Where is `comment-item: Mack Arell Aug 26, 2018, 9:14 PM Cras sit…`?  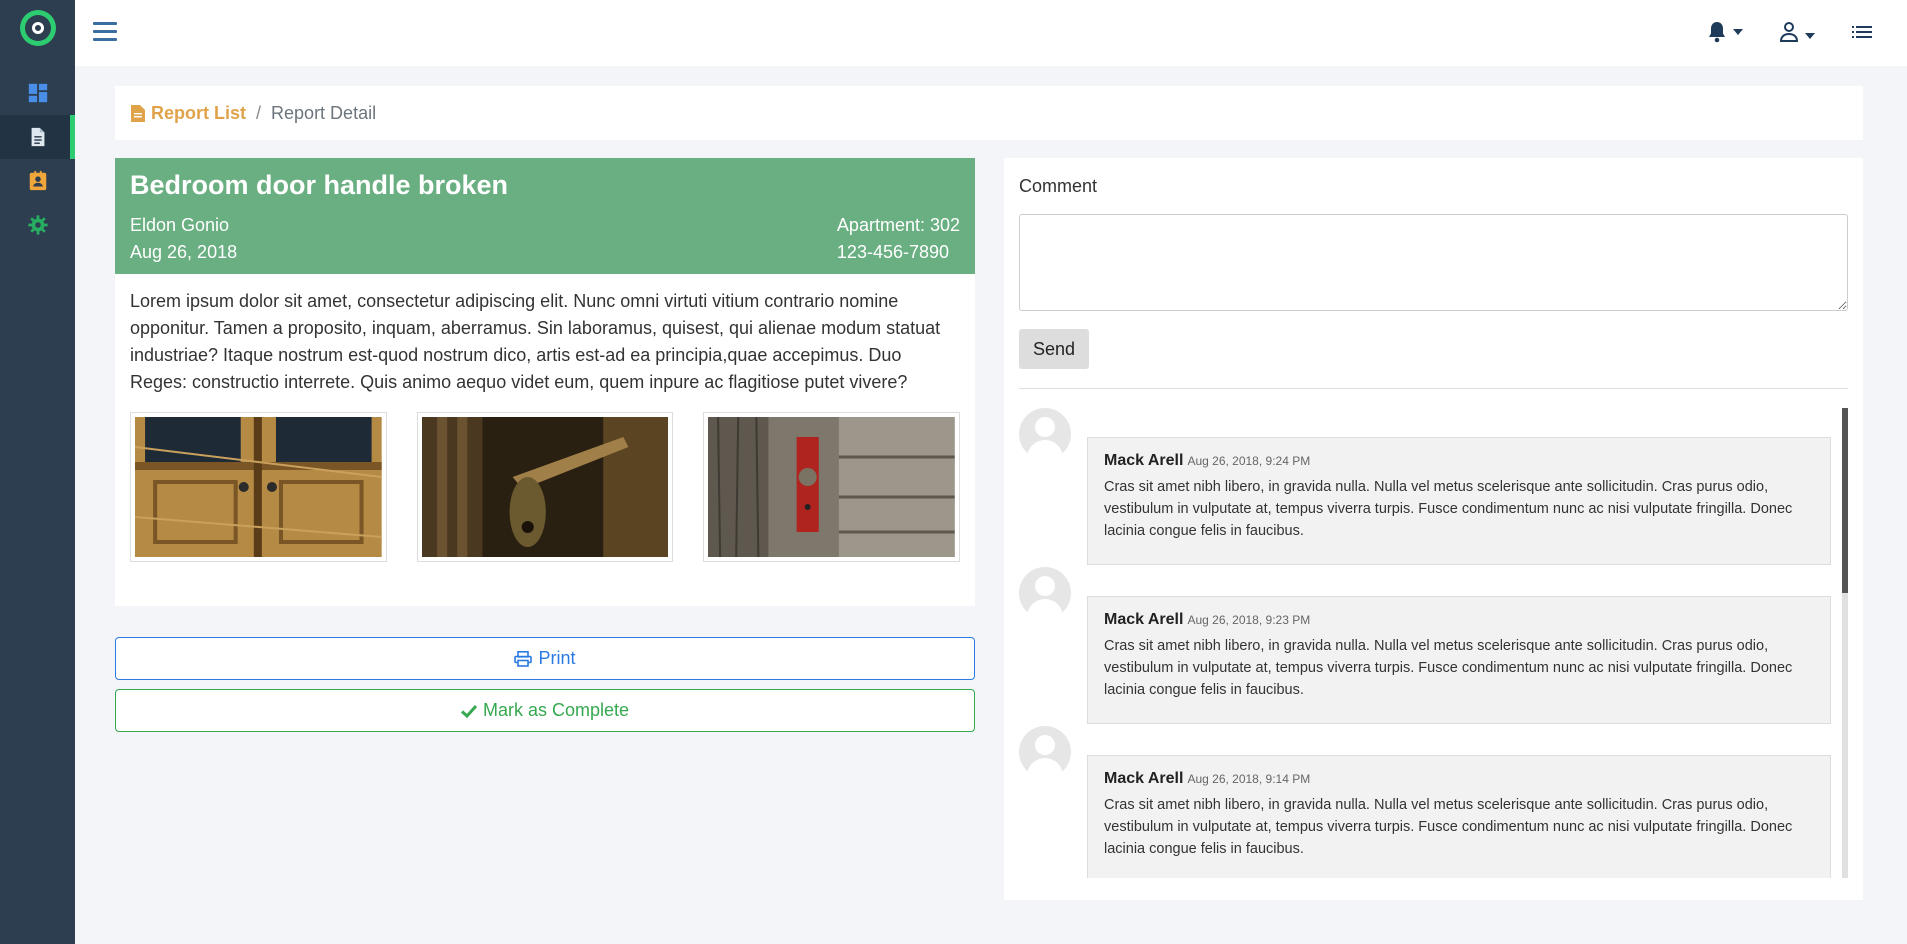
comment-item: Mack Arell Aug 26, 2018, 9:14 PM Cras sit… is located at coordinates (1425, 802).